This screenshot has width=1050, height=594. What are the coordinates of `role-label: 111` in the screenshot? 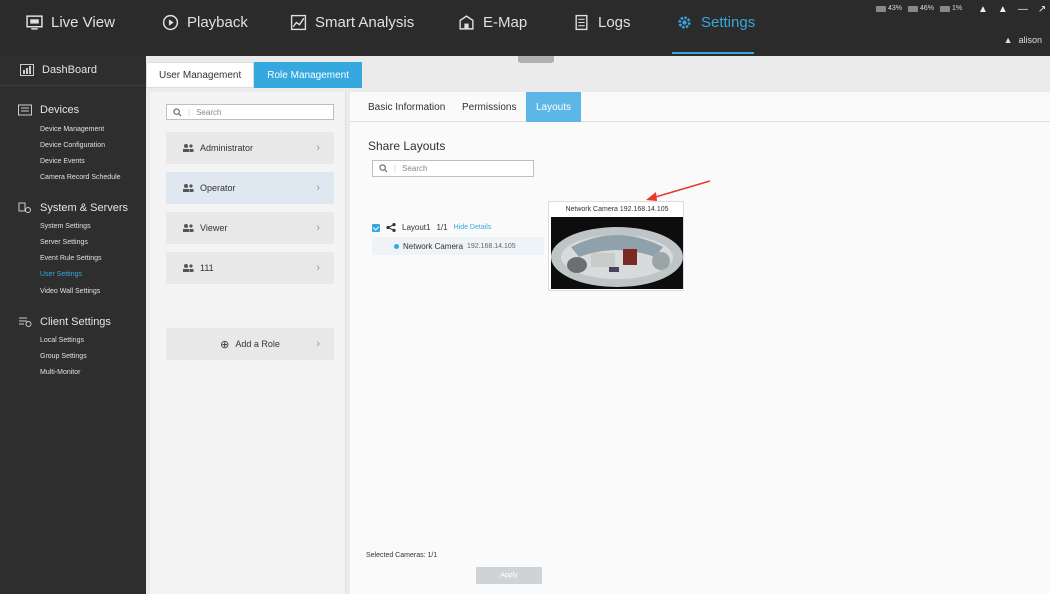 It's located at (207, 268).